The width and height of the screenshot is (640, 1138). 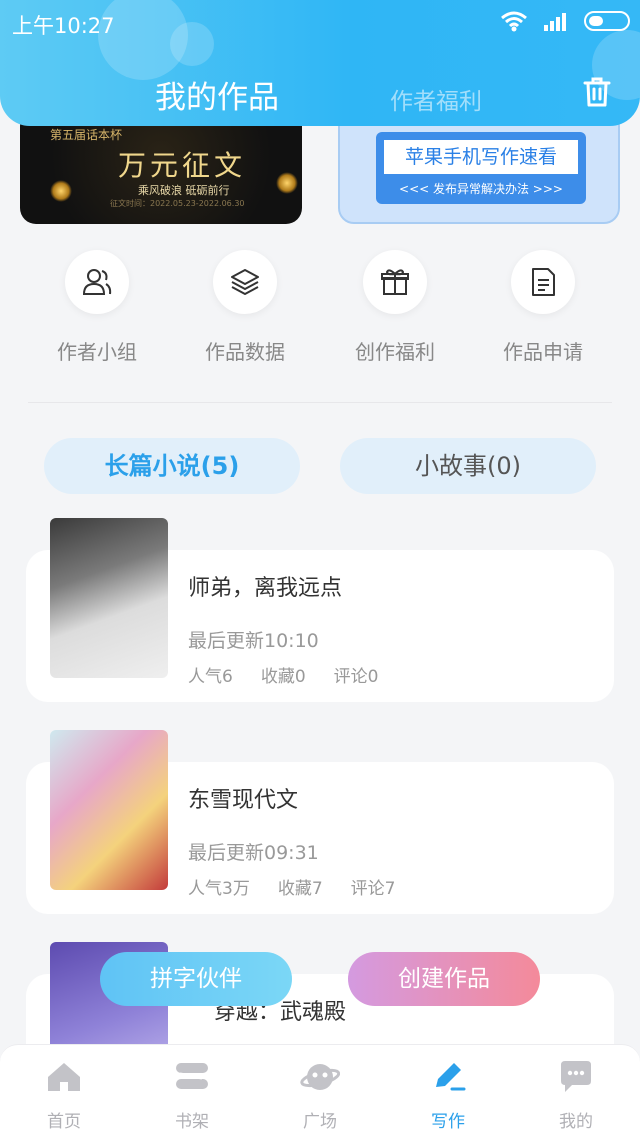 What do you see at coordinates (448, 1094) in the screenshot?
I see `nav-writing: 写作` at bounding box center [448, 1094].